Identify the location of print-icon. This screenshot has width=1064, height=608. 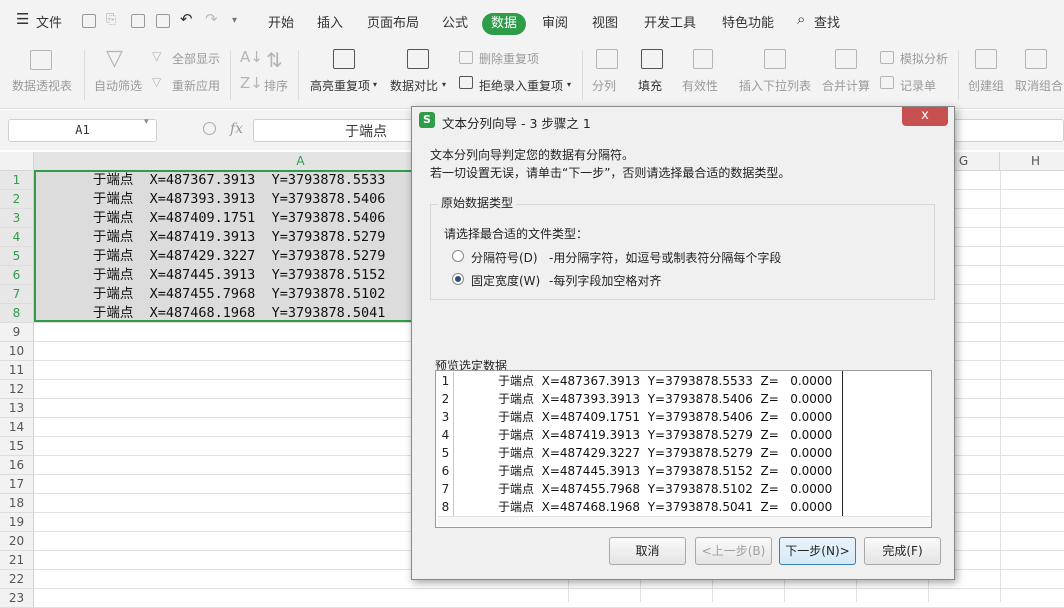
(138, 21).